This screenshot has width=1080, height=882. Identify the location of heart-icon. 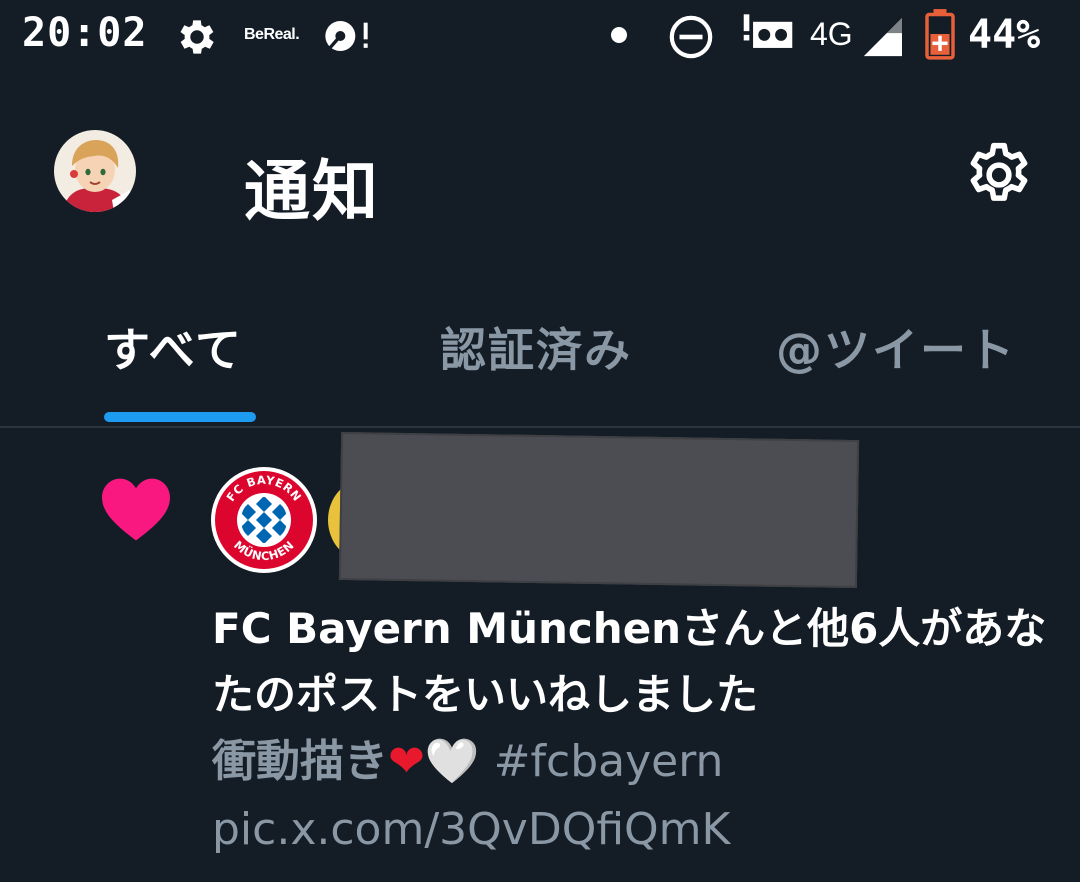
(136, 509).